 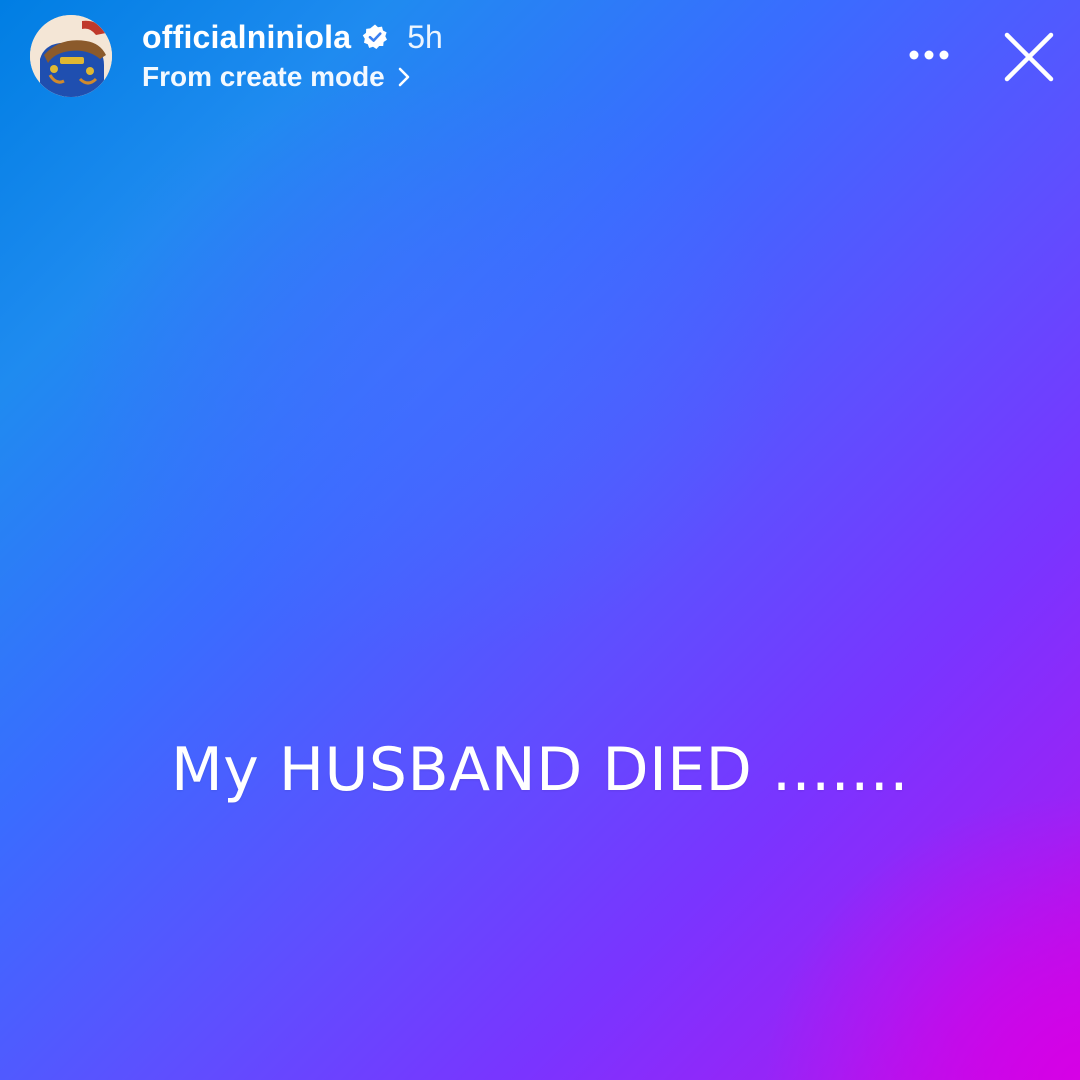 I want to click on post-time: 5h, so click(x=425, y=36).